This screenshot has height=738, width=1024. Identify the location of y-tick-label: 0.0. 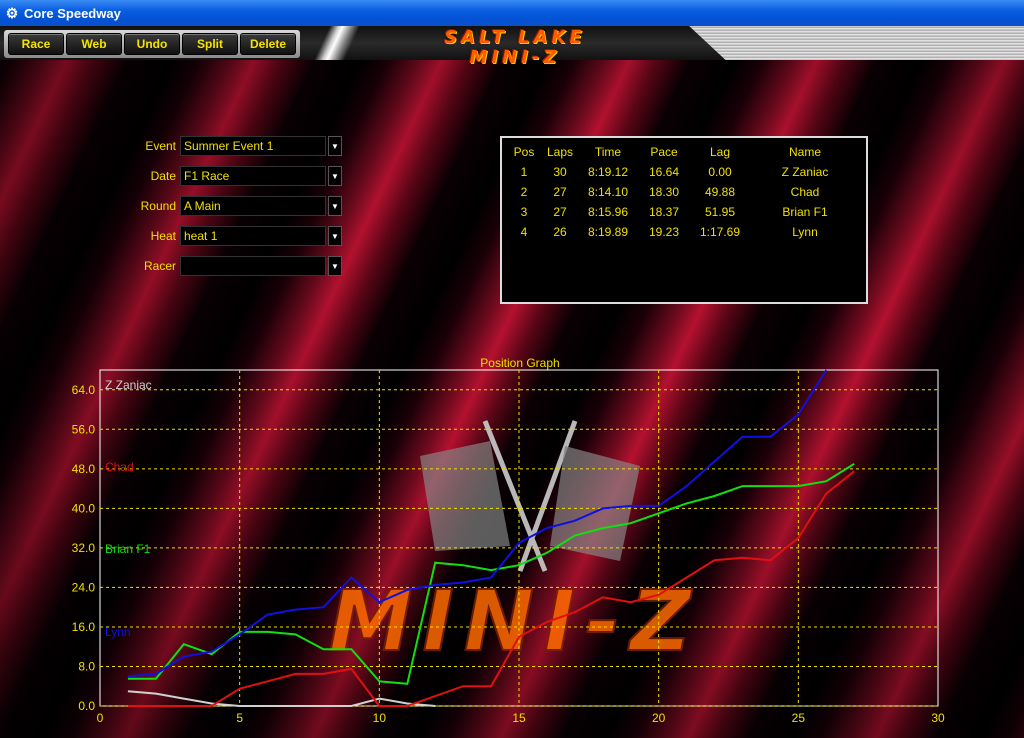
(86, 706).